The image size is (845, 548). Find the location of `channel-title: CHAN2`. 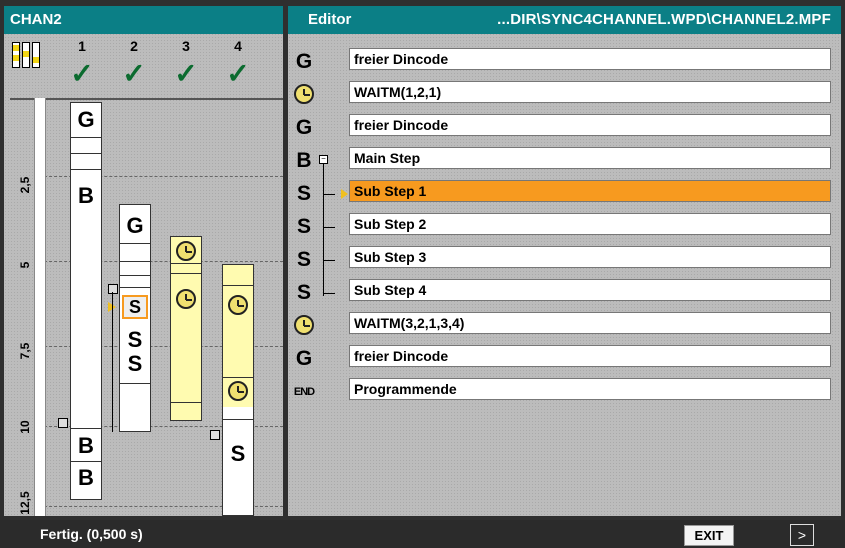

channel-title: CHAN2 is located at coordinates (36, 19).